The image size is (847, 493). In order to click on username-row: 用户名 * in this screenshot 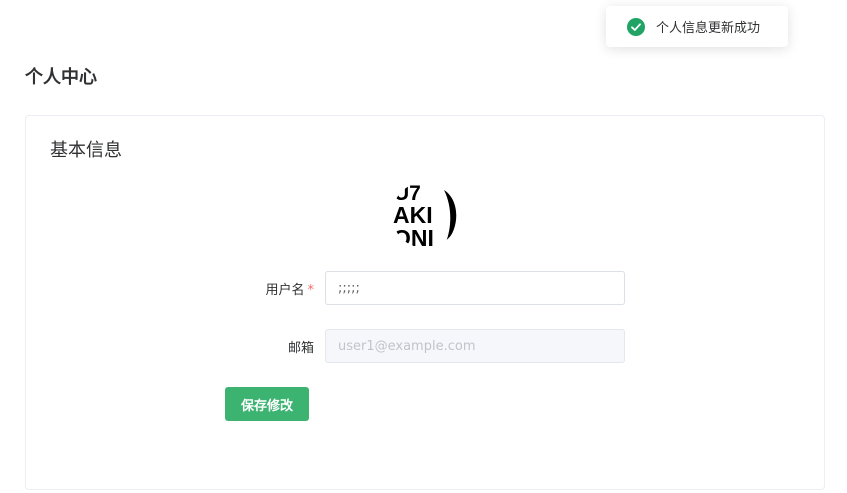, I will do `click(426, 288)`.